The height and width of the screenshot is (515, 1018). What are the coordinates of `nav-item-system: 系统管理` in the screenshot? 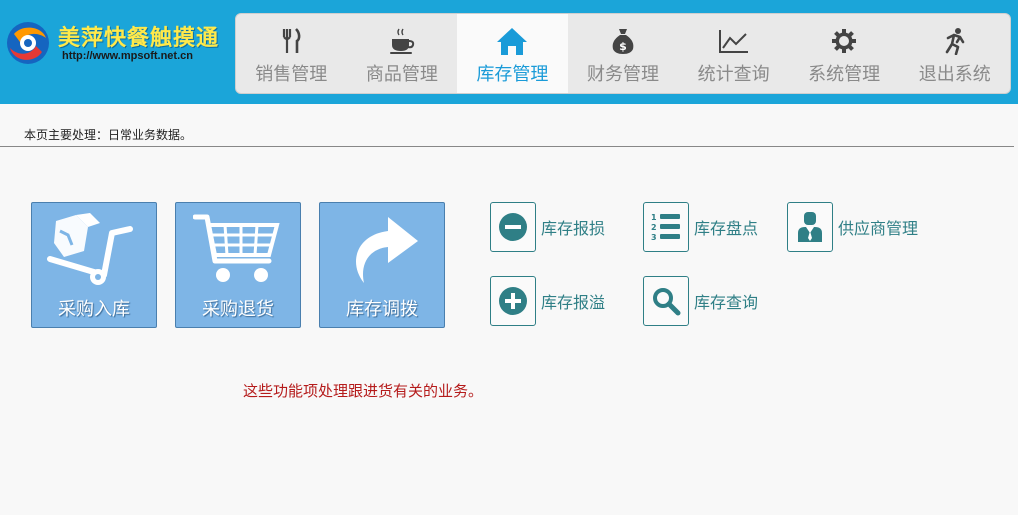 It's located at (844, 53).